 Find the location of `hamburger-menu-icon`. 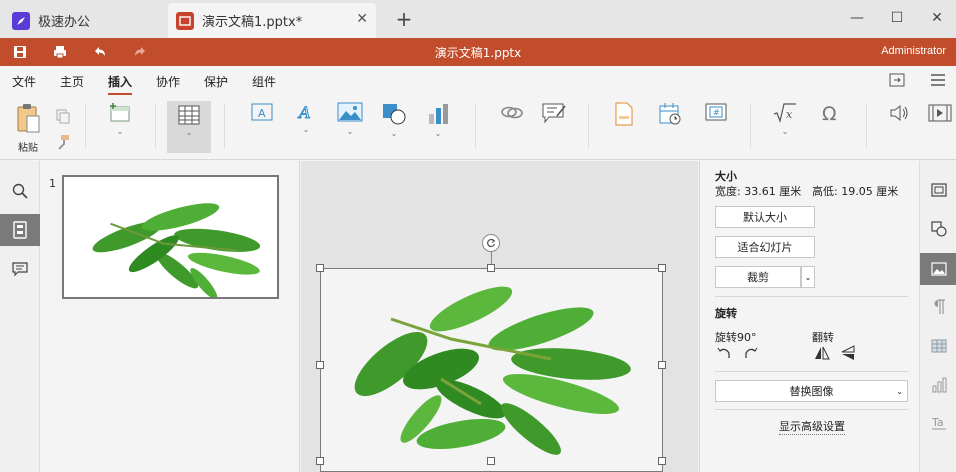

hamburger-menu-icon is located at coordinates (938, 81).